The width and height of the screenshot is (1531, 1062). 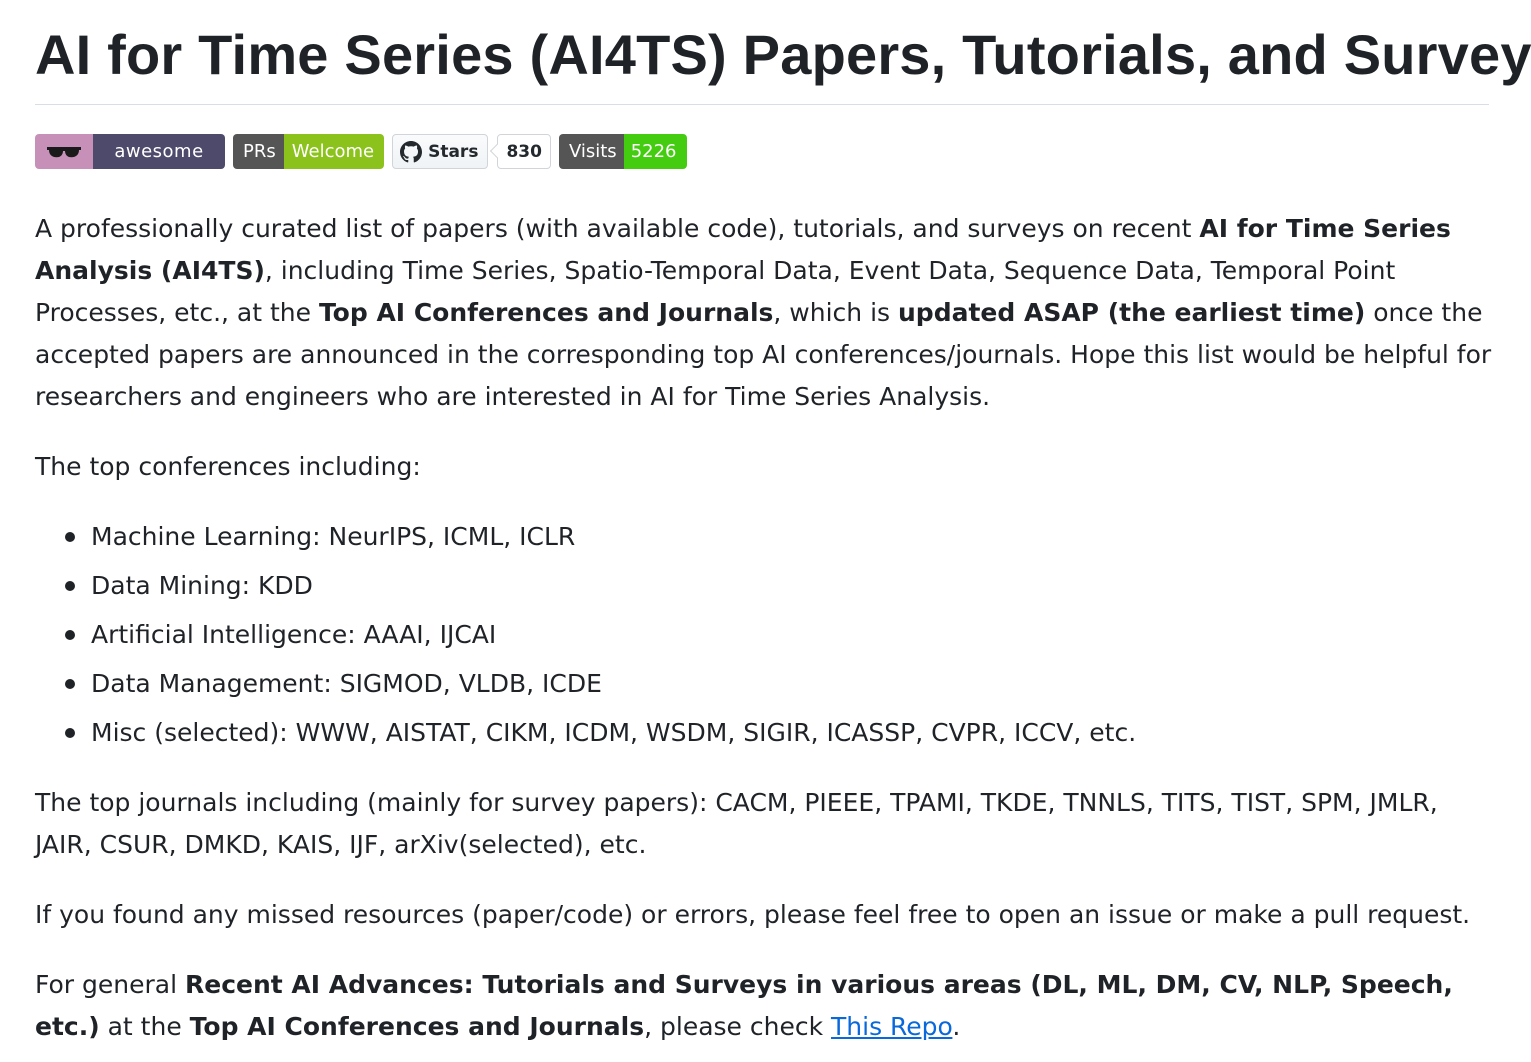 I want to click on conferences-heading: The top conferences including:, so click(x=228, y=466).